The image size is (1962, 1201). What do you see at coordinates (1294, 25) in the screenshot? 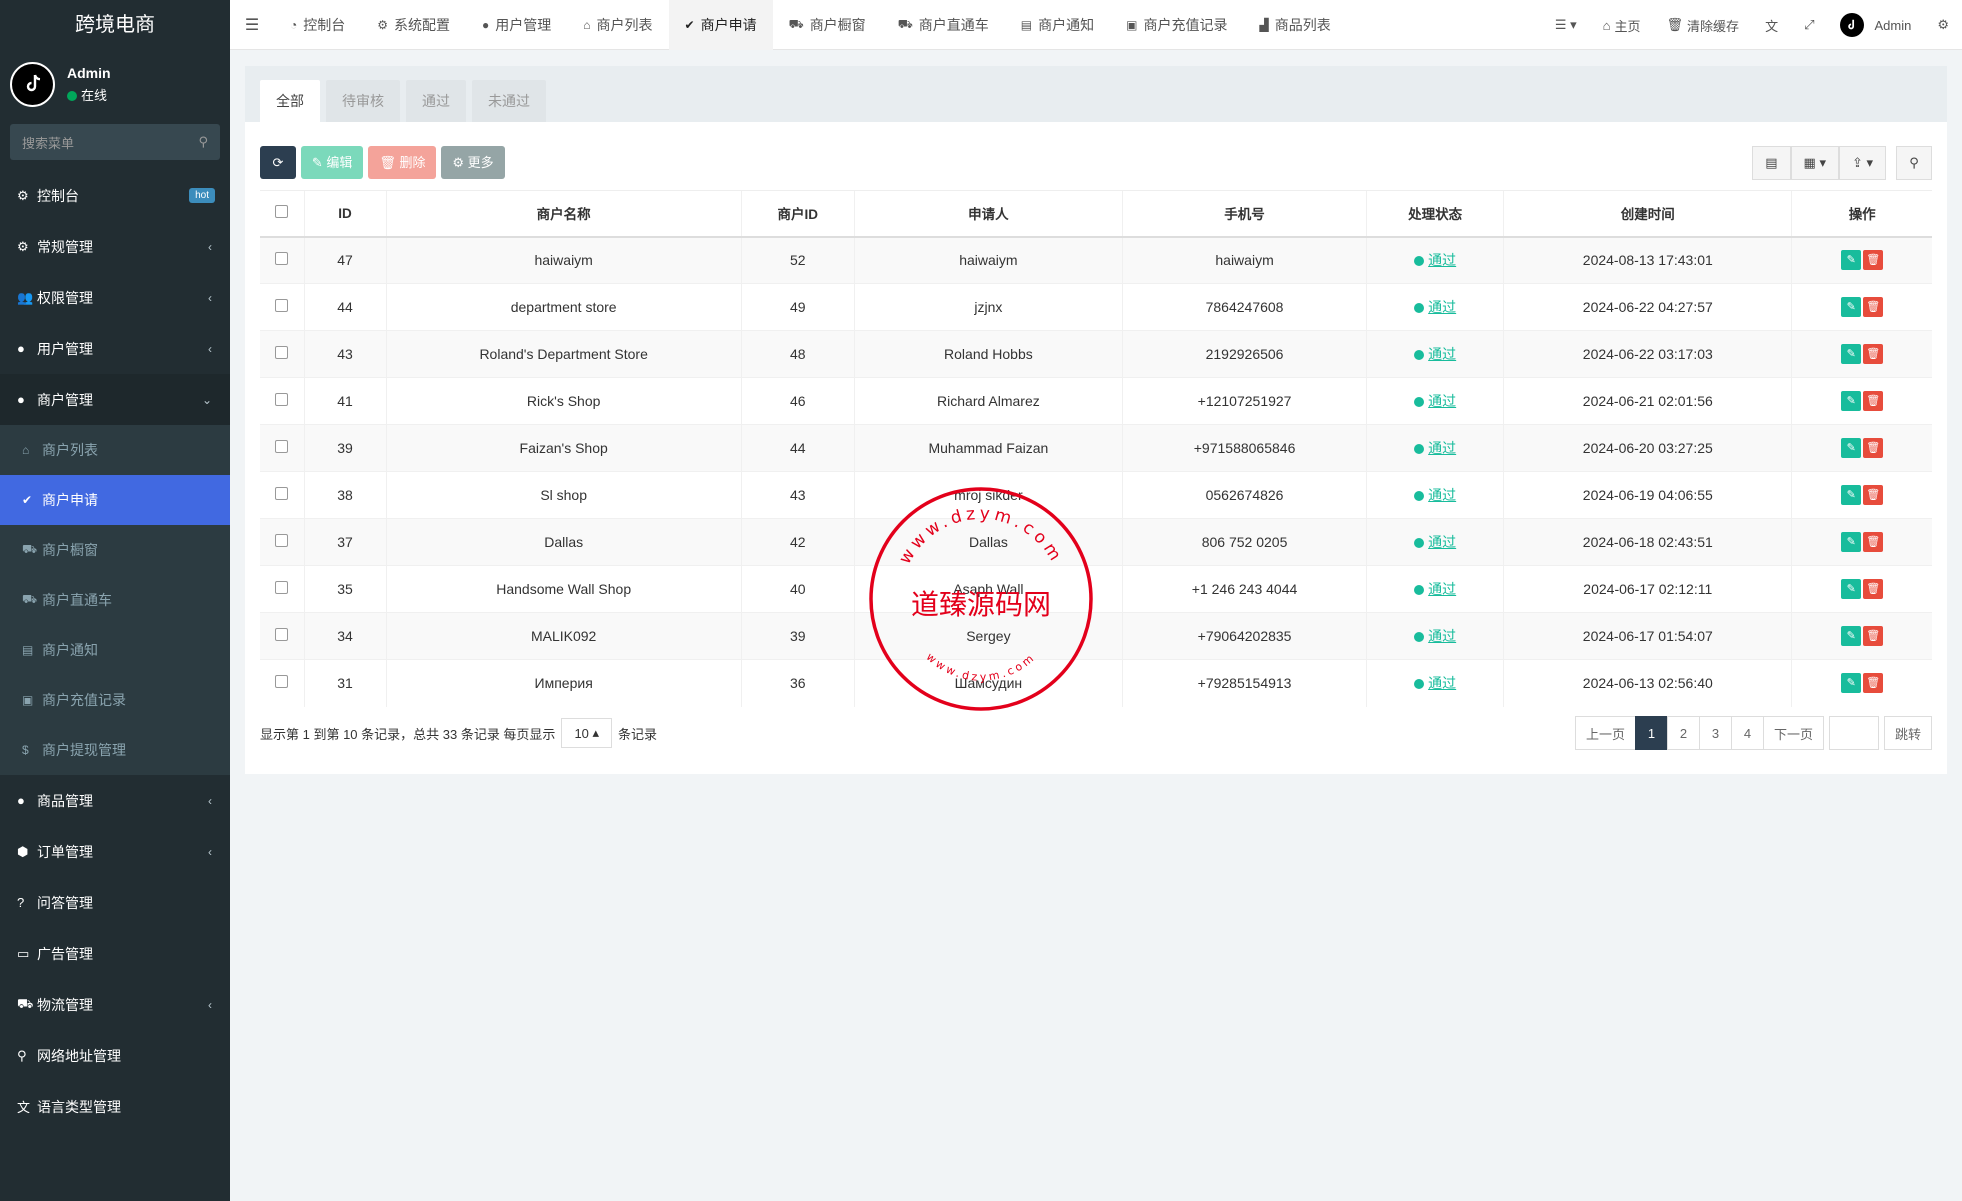
I see `tab-9: ▟ 商品列表` at bounding box center [1294, 25].